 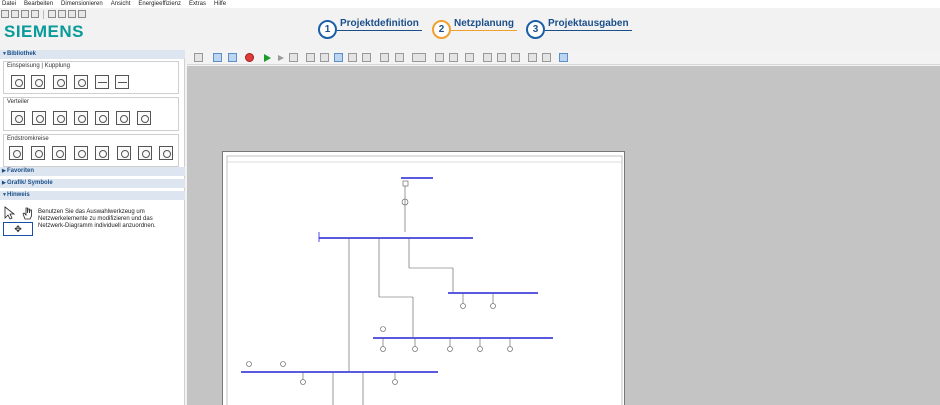 I want to click on menu-bearbeiten: Bearbeiten, so click(x=38, y=4).